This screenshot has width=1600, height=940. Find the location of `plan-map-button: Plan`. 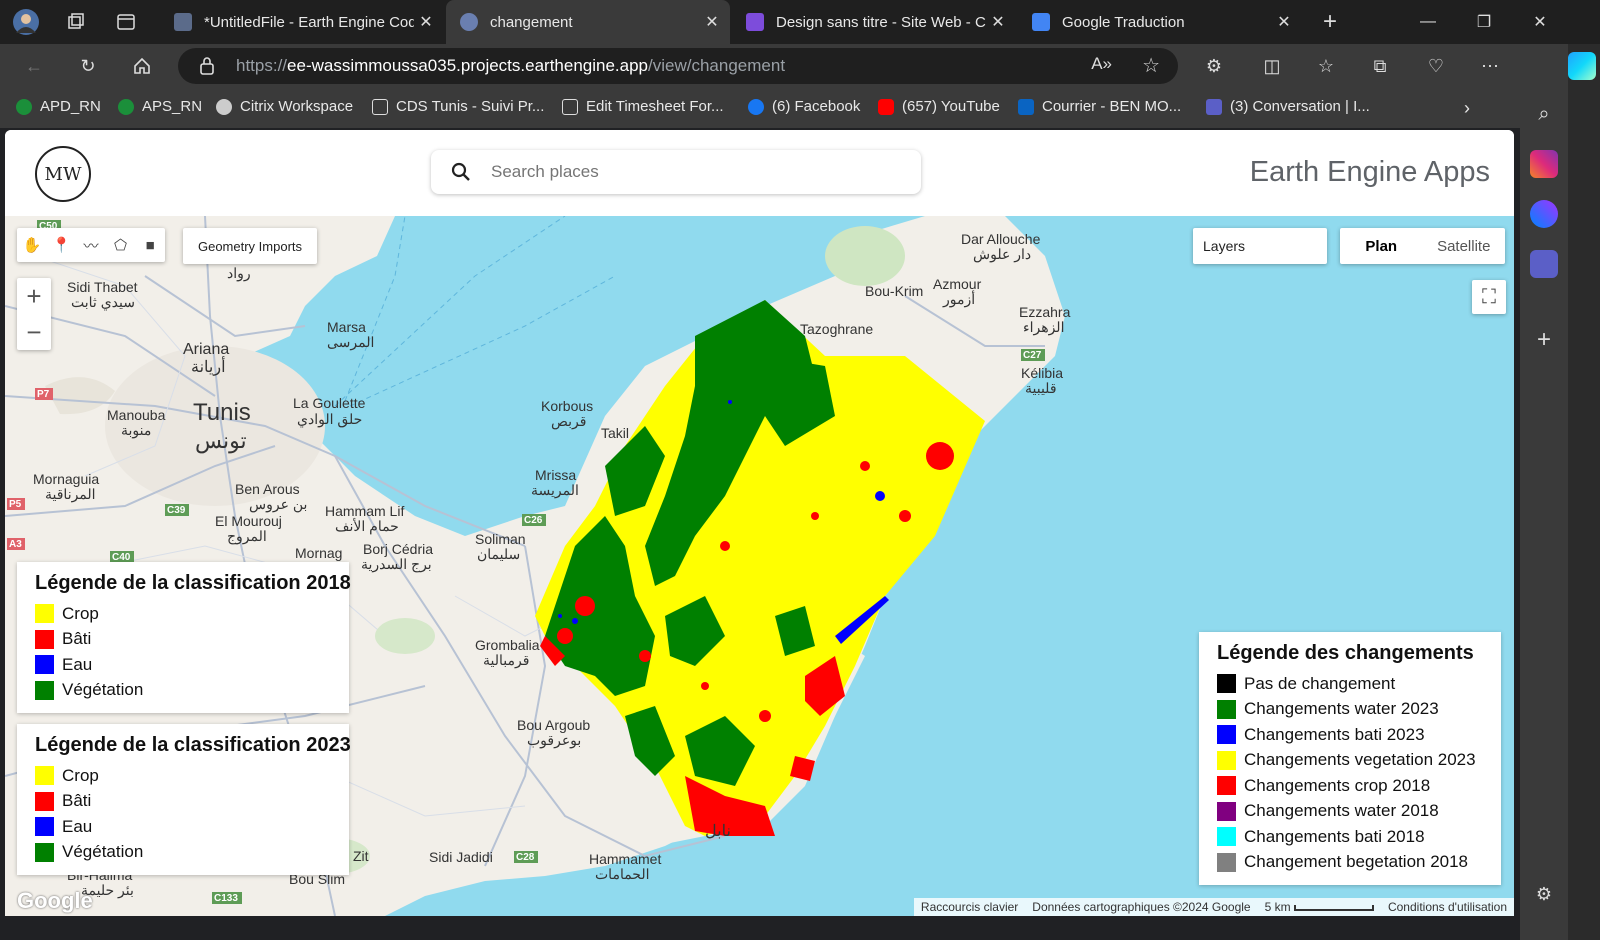

plan-map-button: Plan is located at coordinates (1381, 246).